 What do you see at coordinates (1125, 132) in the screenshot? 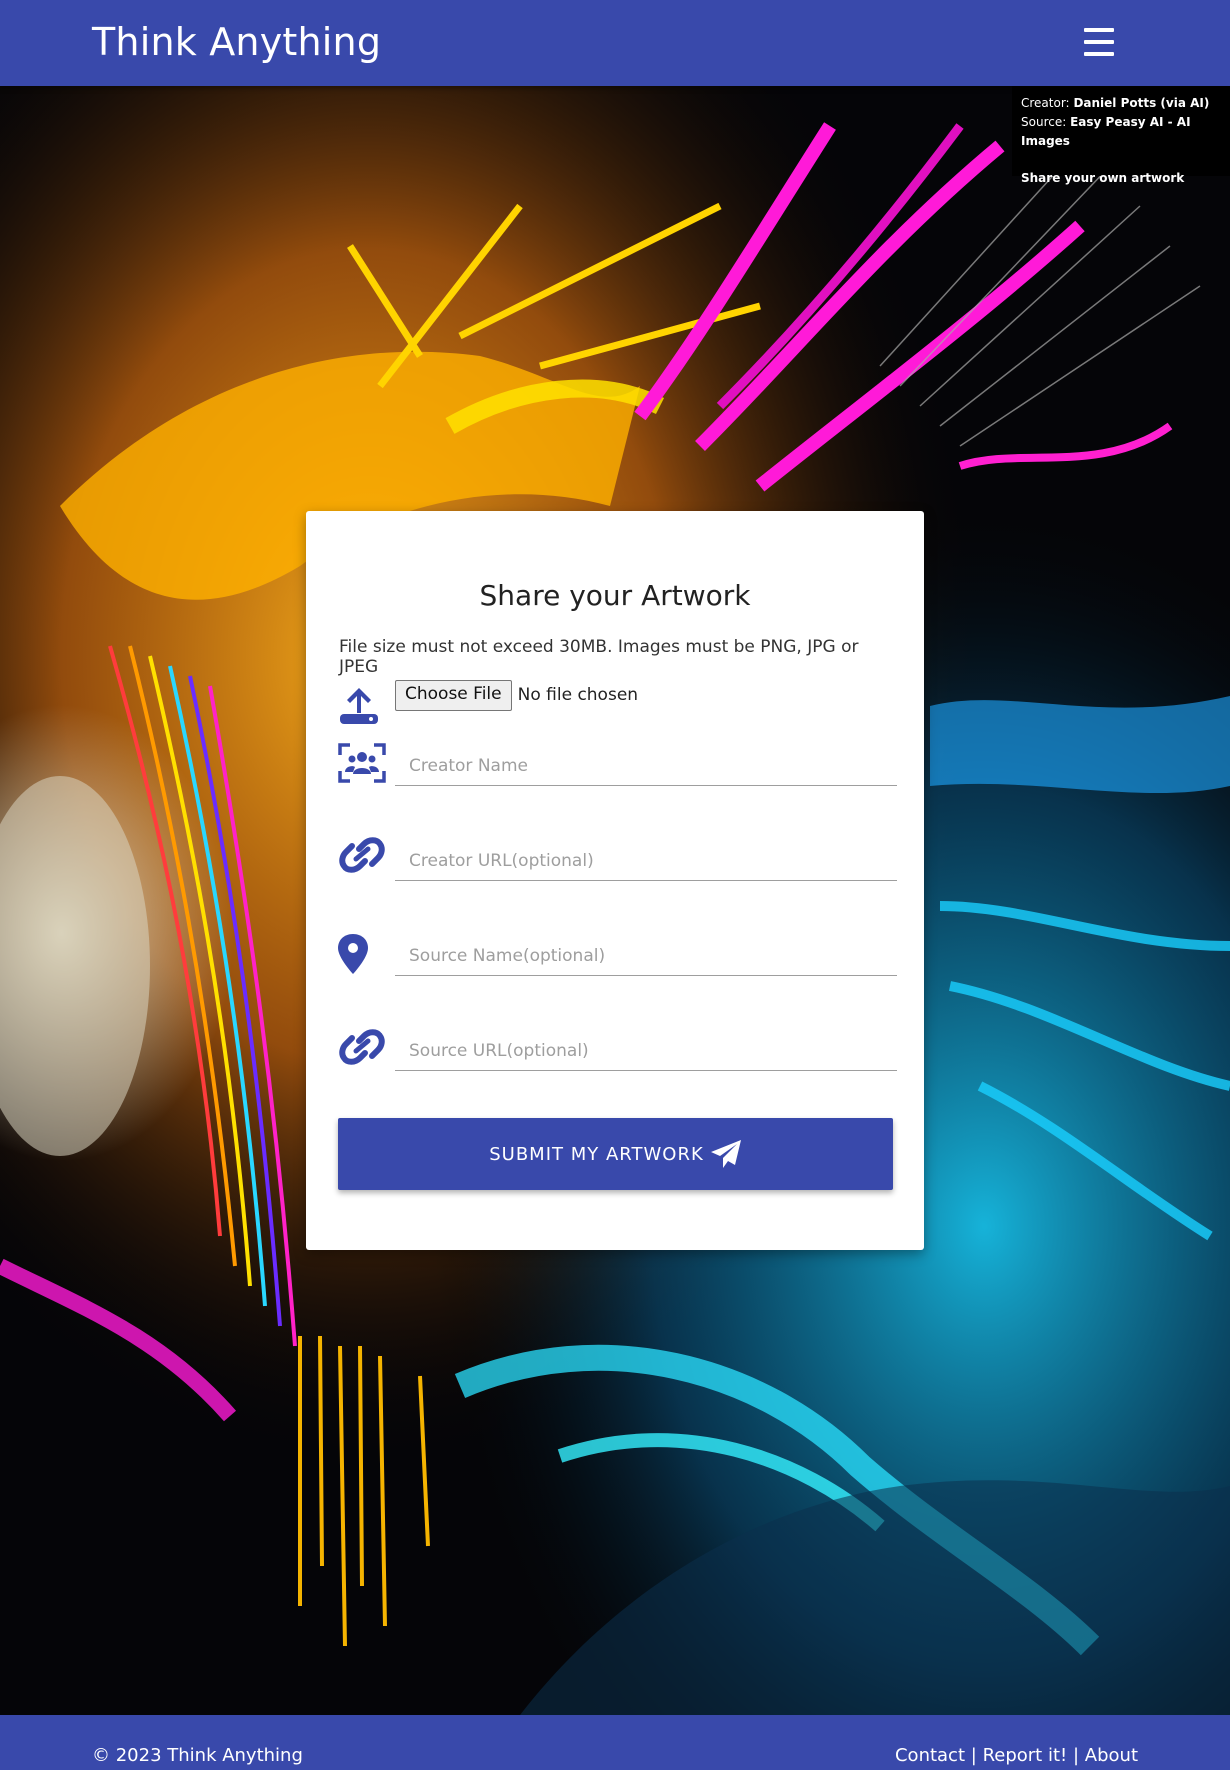
I see `credit-source-line: Source: Easy Peasy AI - AI Images` at bounding box center [1125, 132].